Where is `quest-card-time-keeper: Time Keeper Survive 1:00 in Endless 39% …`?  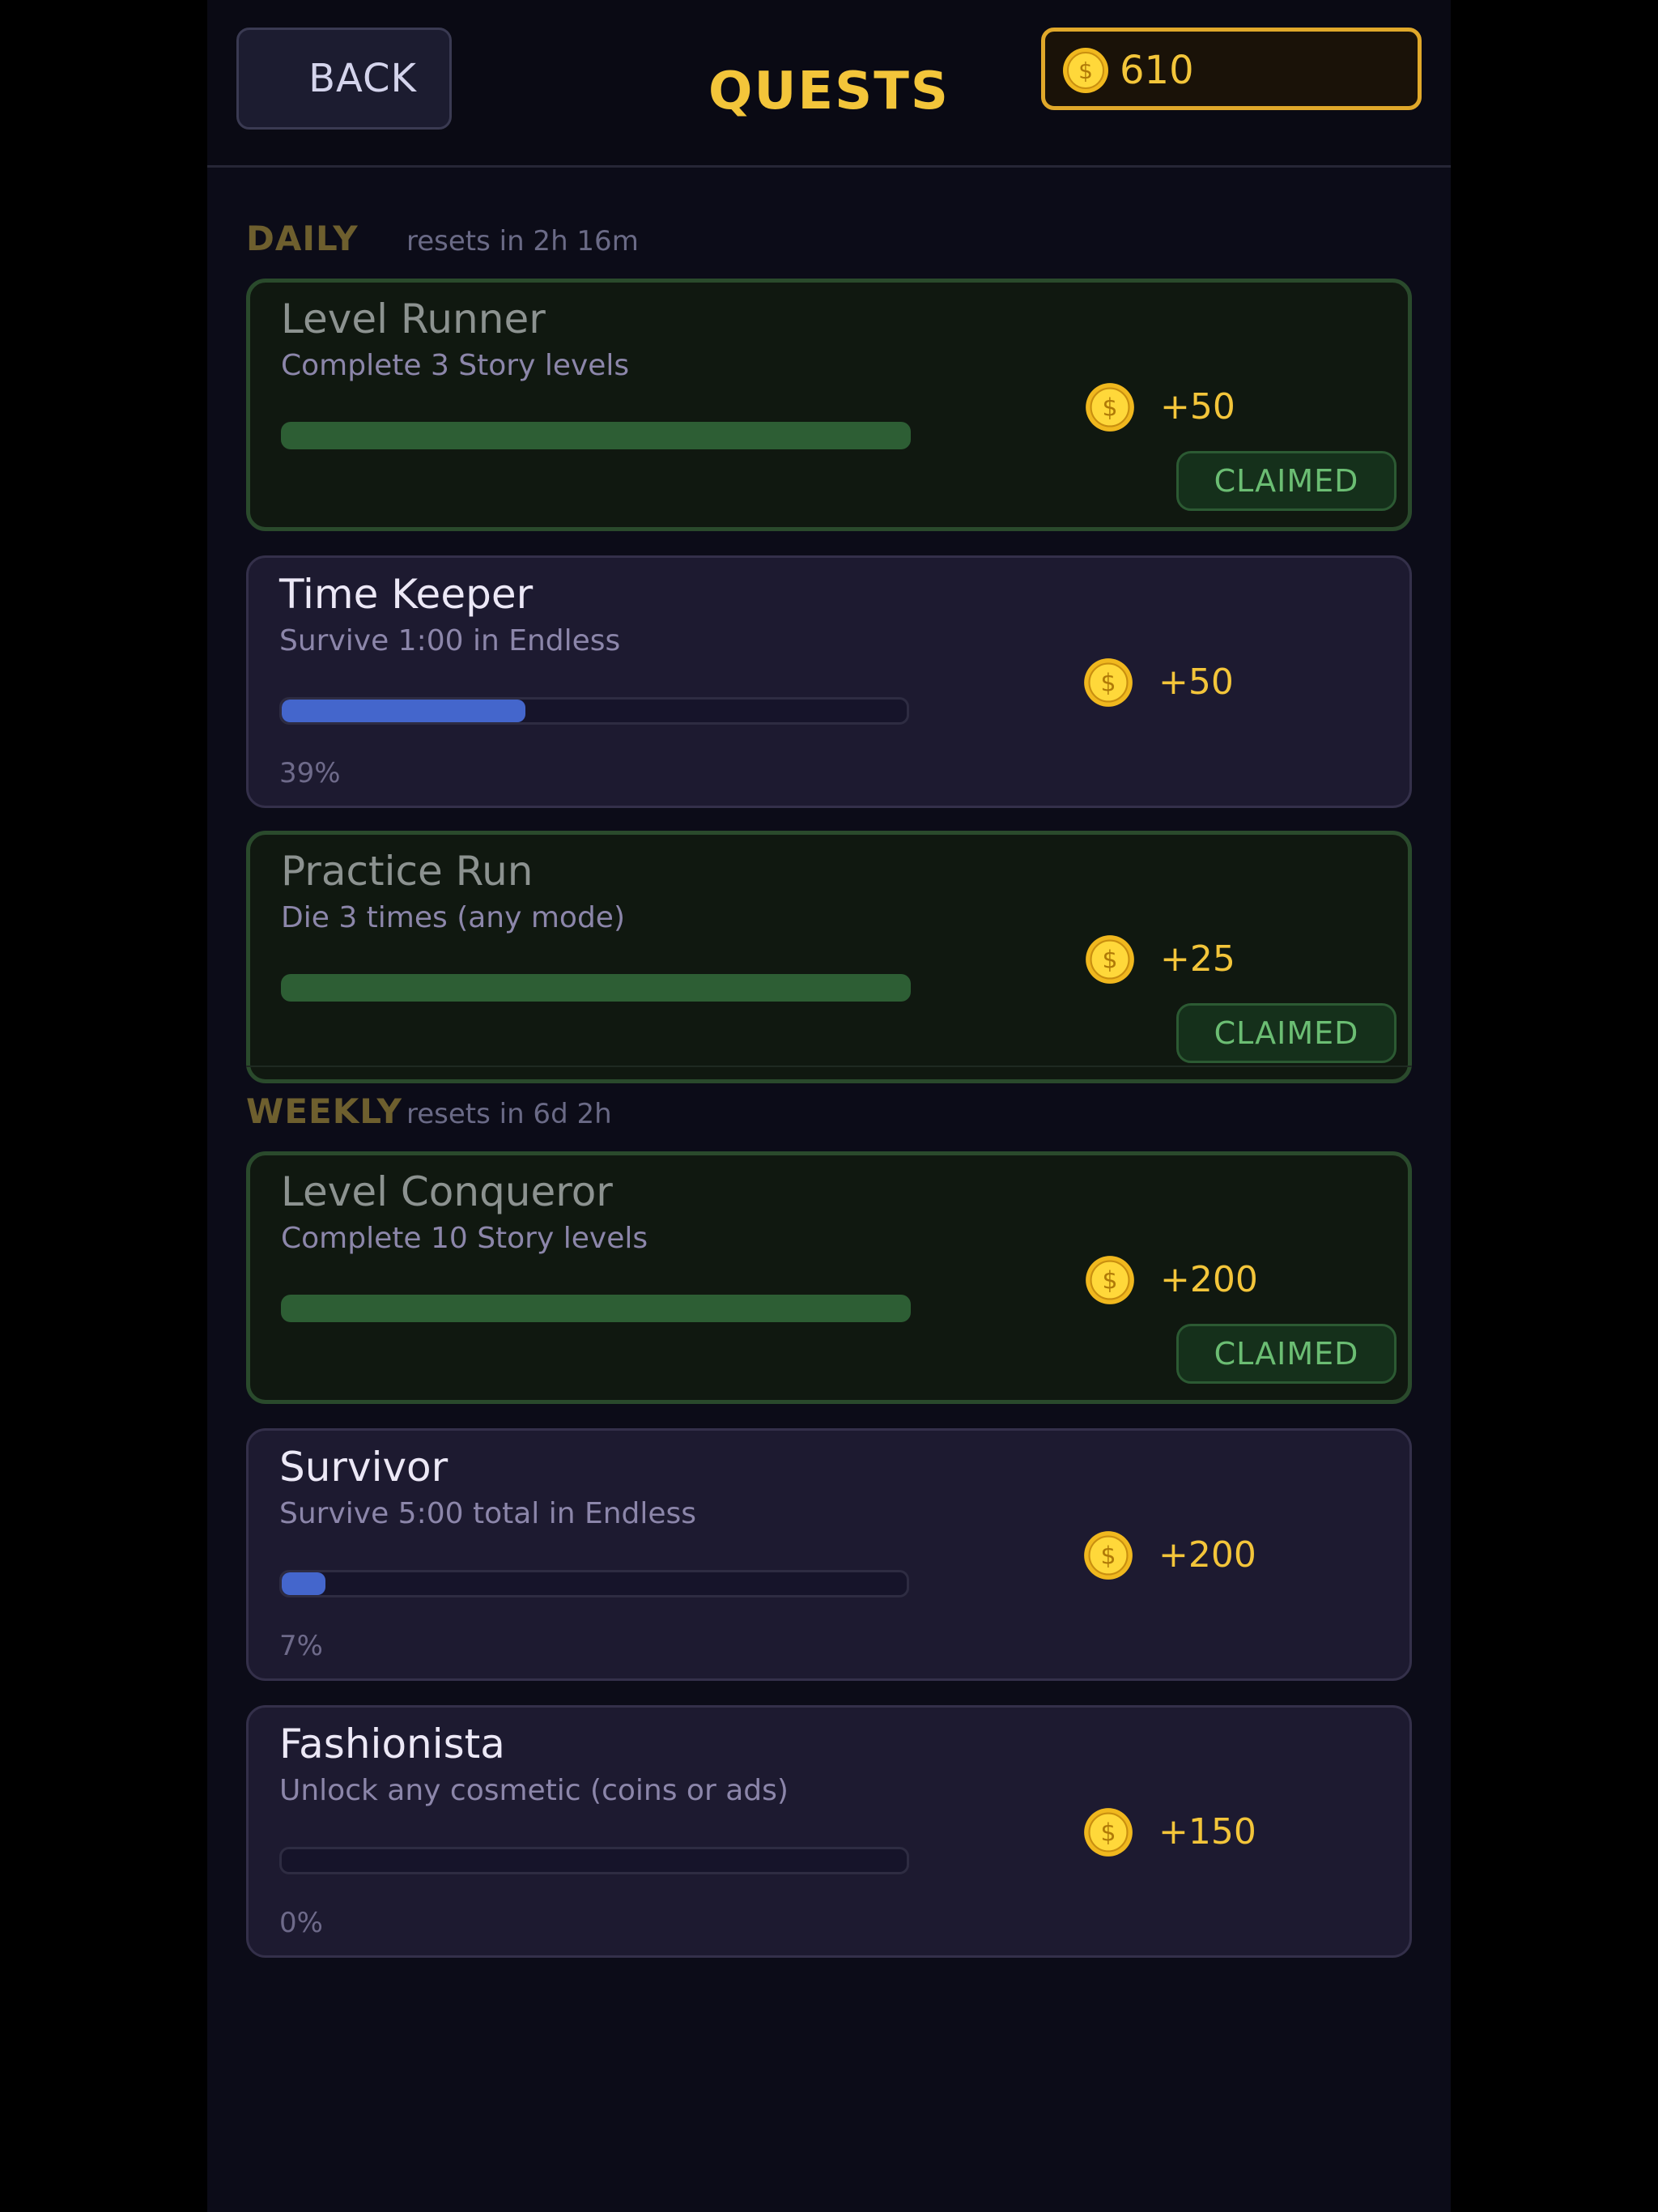
quest-card-time-keeper: Time Keeper Survive 1:00 in Endless 39% … is located at coordinates (829, 682).